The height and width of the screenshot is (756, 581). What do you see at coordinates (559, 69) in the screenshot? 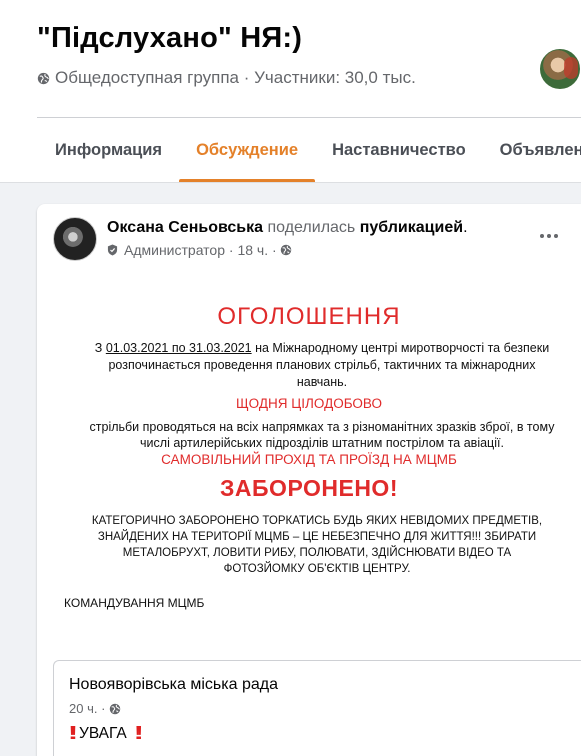
I see `member-avatar` at bounding box center [559, 69].